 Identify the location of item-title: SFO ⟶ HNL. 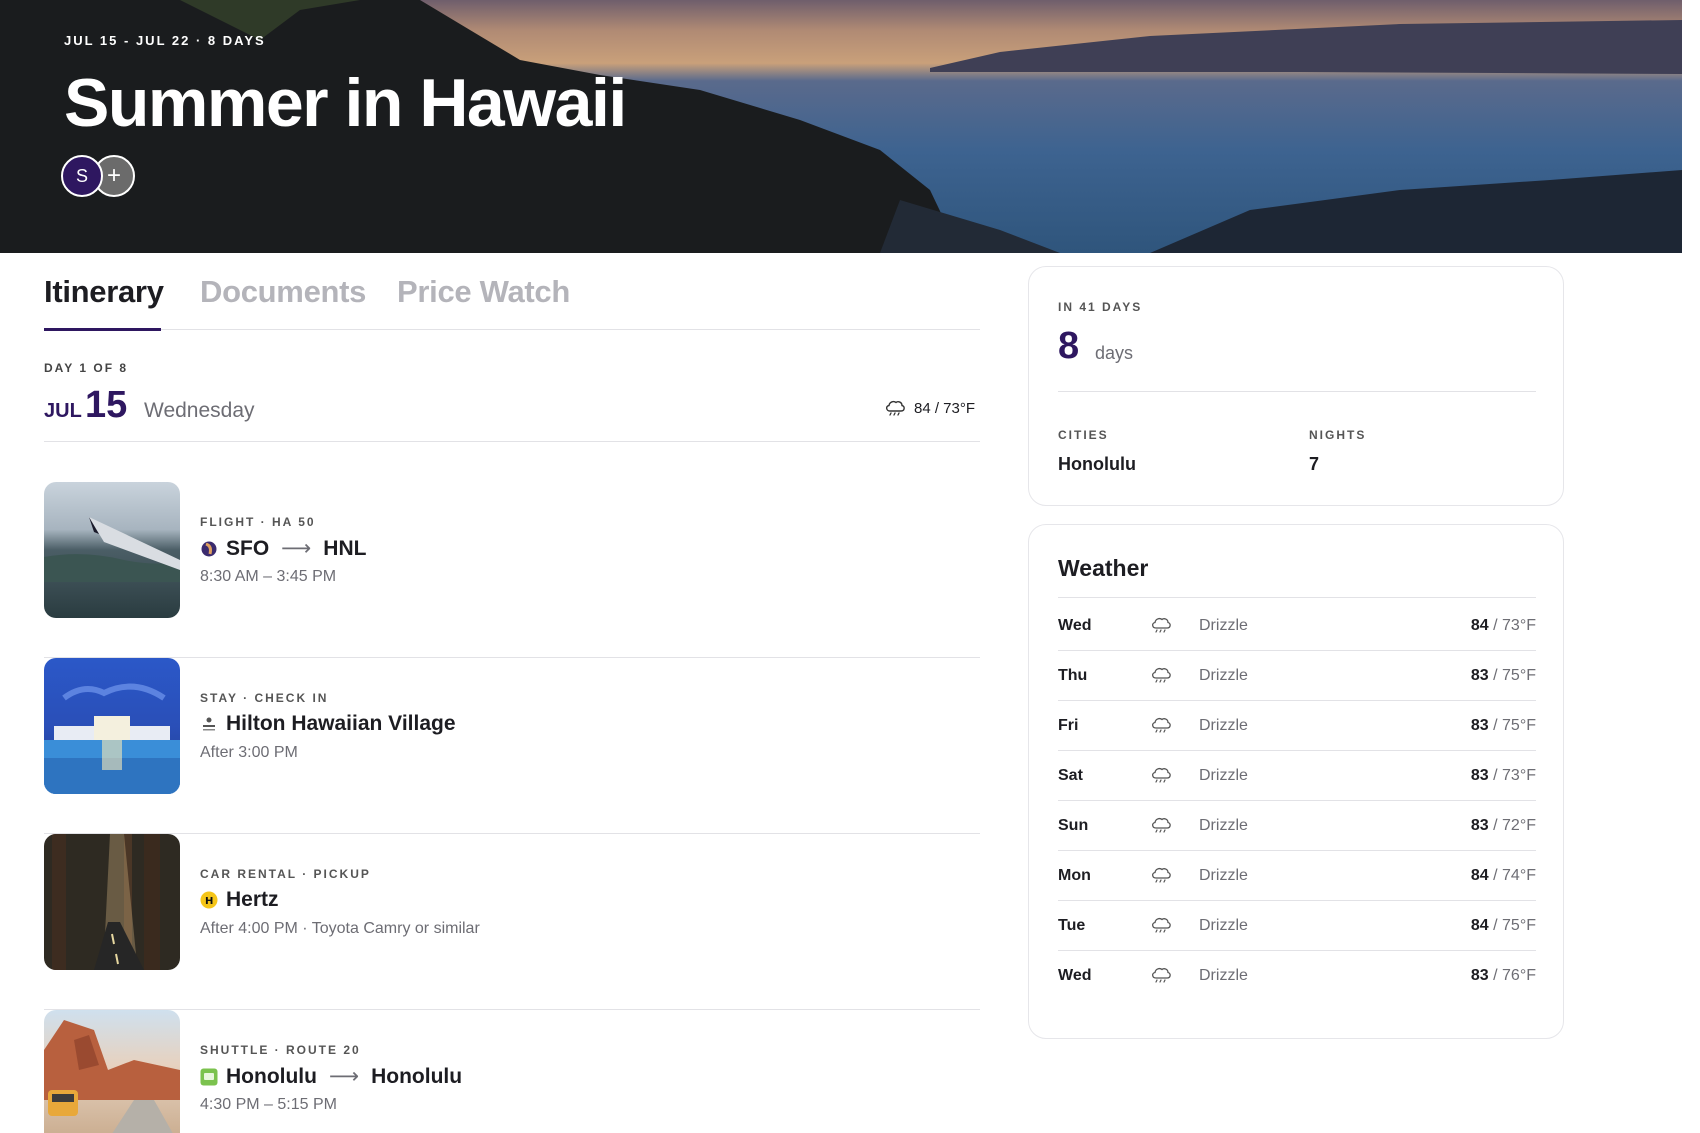
(283, 548).